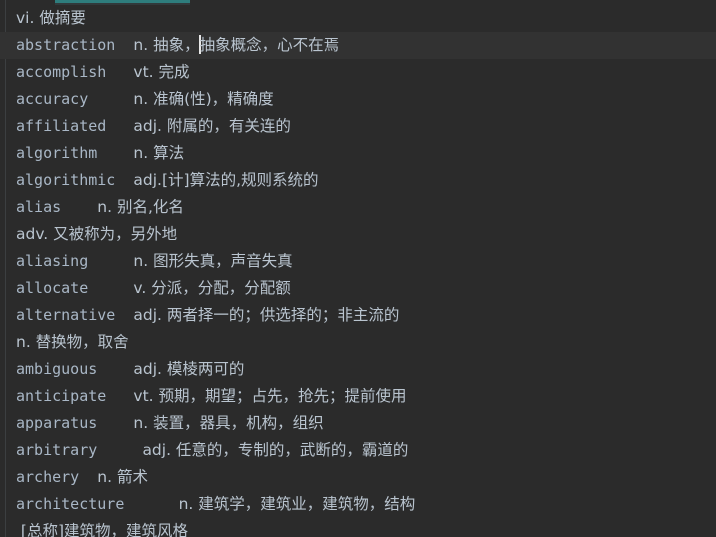 This screenshot has height=537, width=716. What do you see at coordinates (358, 234) in the screenshot?
I see `editor-line: adv. 又被称为，另外地` at bounding box center [358, 234].